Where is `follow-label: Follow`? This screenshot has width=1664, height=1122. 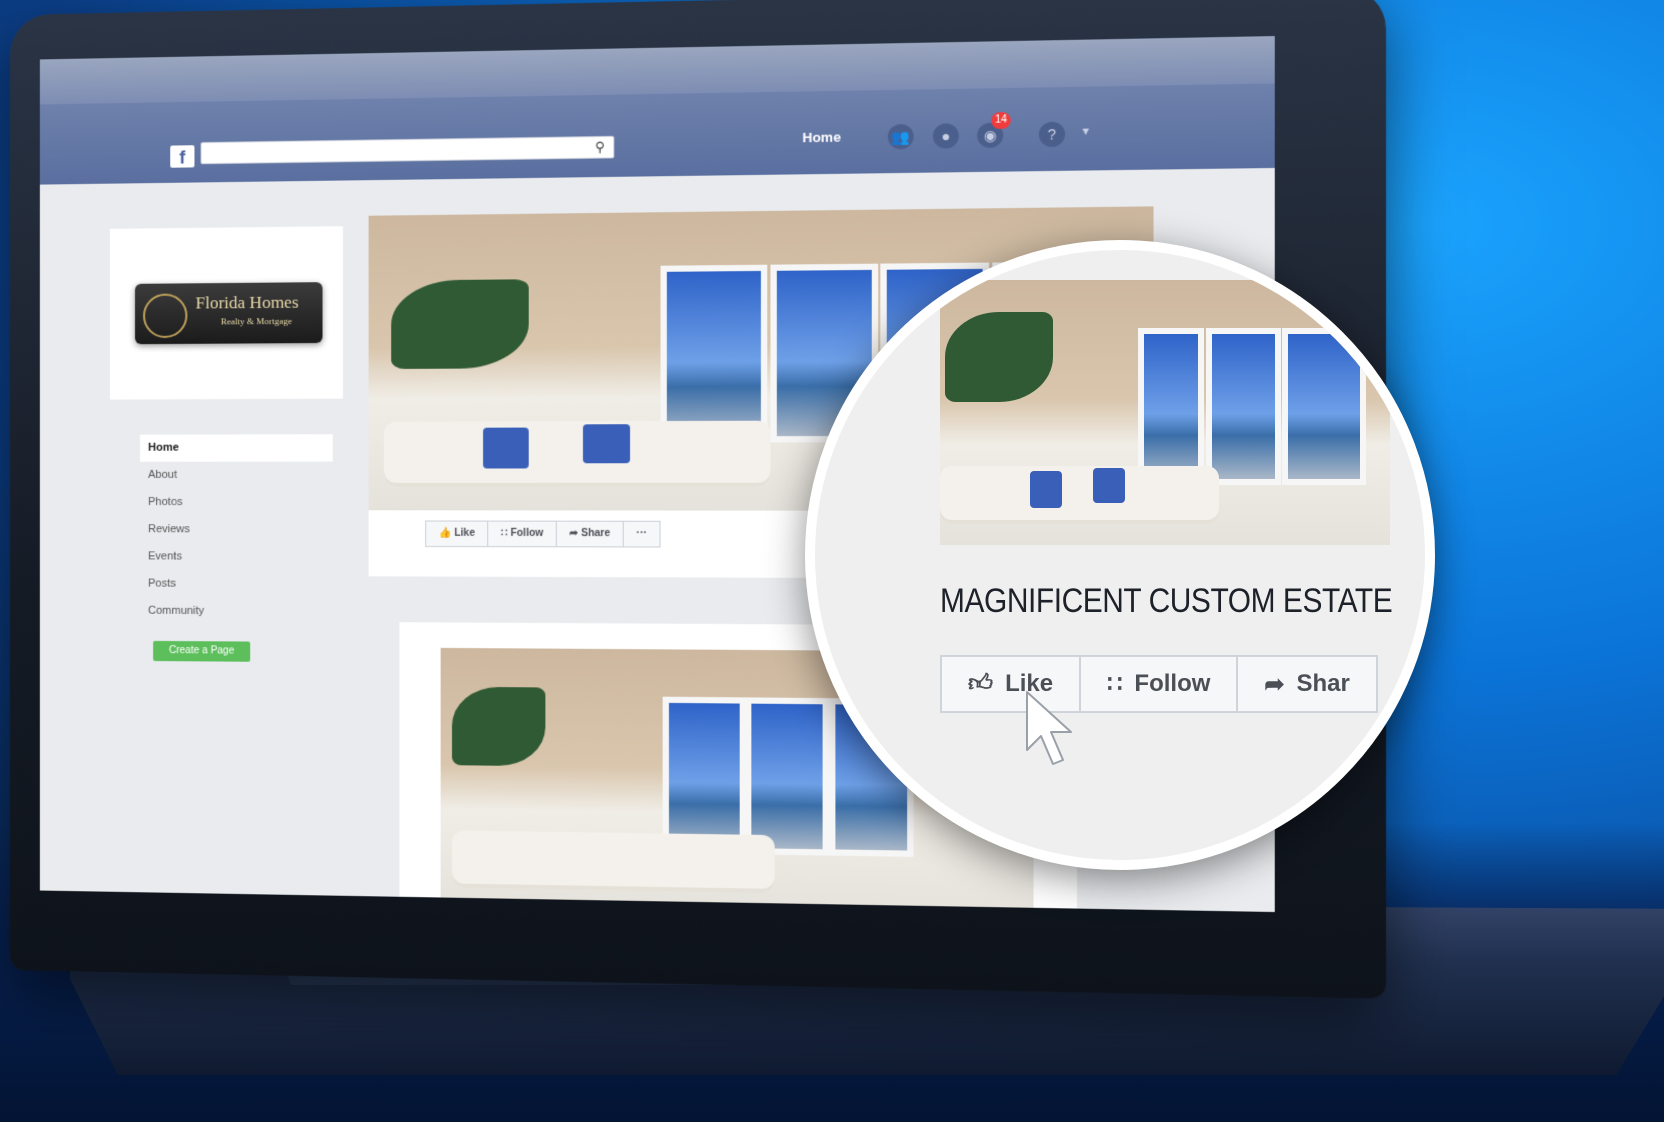 follow-label: Follow is located at coordinates (527, 533).